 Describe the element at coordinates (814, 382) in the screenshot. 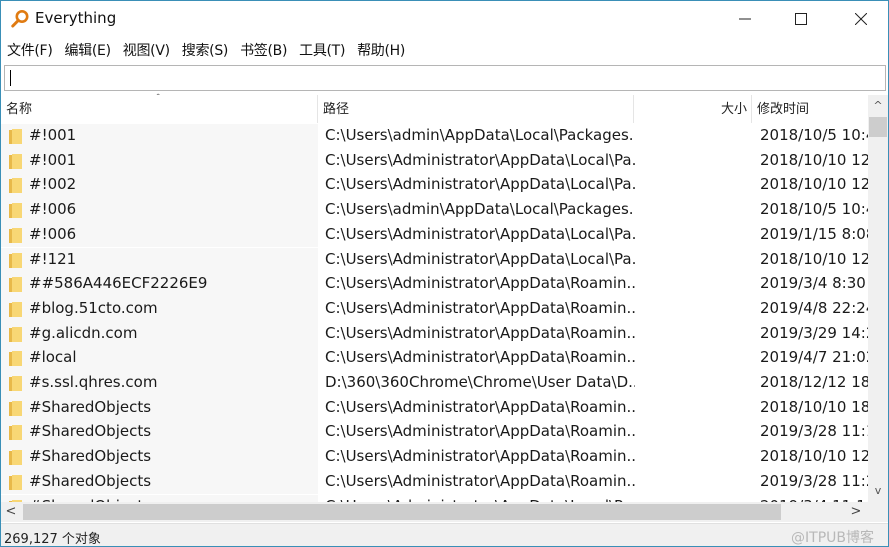

I see `modified-time: 2018/12/12 18` at that location.